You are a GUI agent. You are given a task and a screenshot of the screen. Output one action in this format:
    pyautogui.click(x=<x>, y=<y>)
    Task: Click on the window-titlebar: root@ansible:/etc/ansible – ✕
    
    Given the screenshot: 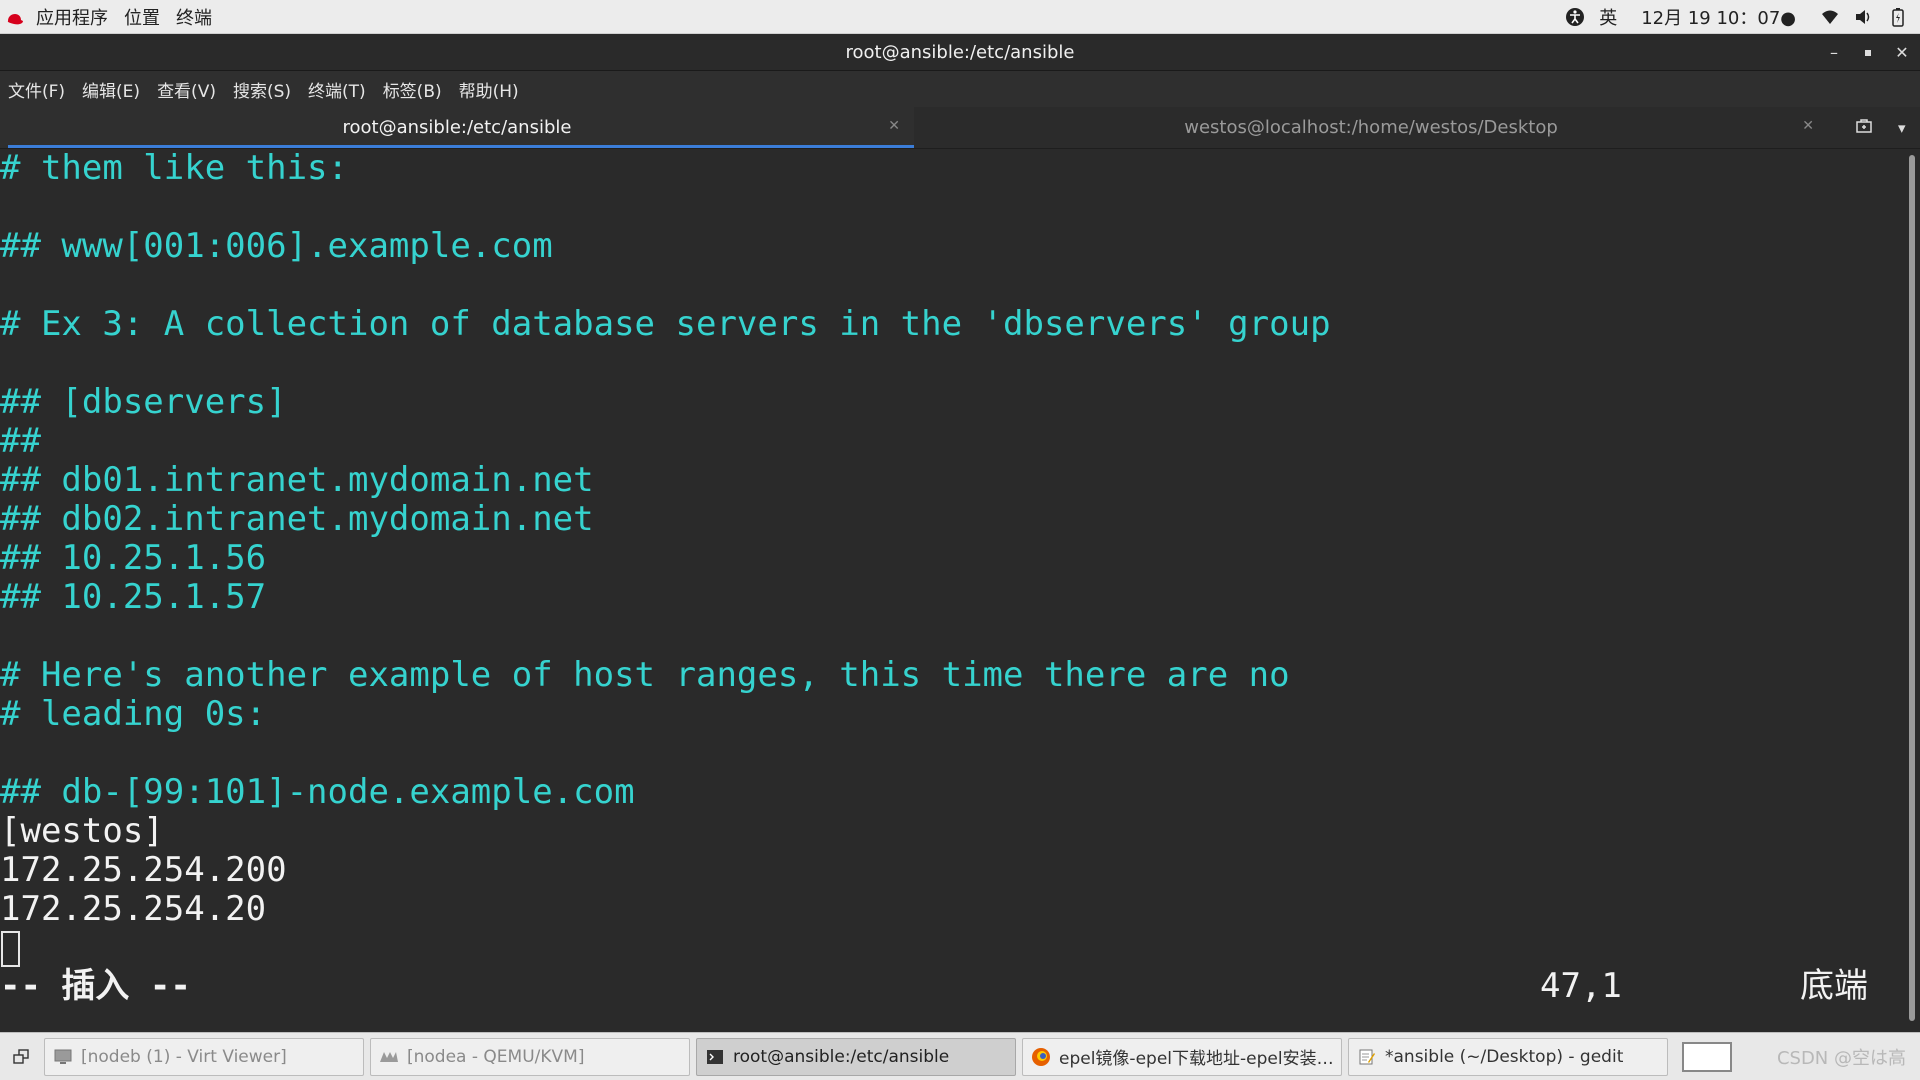 What is the action you would take?
    pyautogui.click(x=960, y=52)
    